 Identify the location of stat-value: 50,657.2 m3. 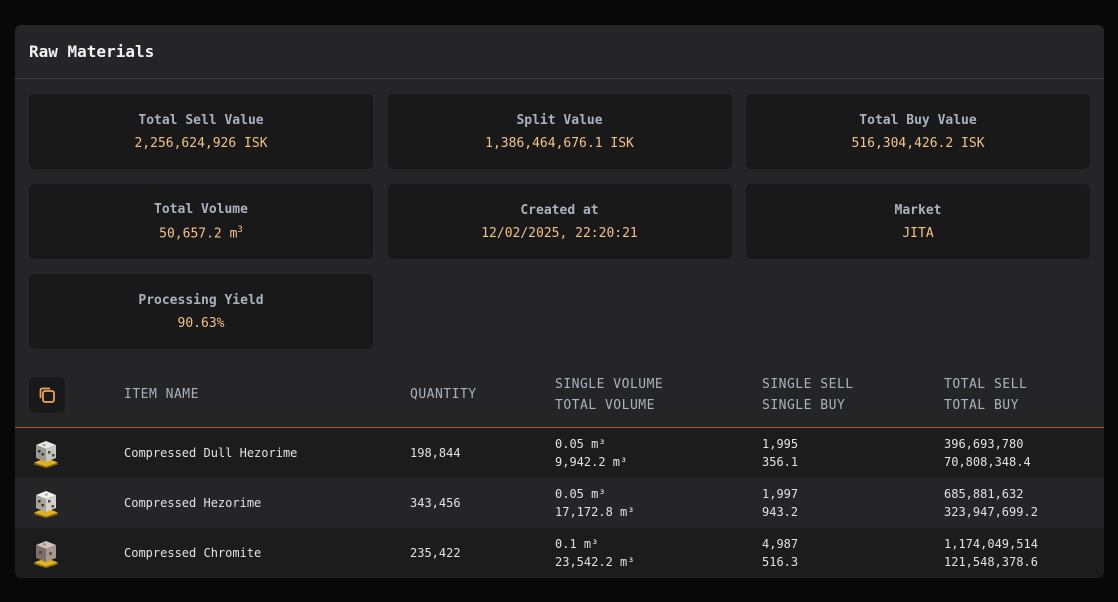
(201, 233).